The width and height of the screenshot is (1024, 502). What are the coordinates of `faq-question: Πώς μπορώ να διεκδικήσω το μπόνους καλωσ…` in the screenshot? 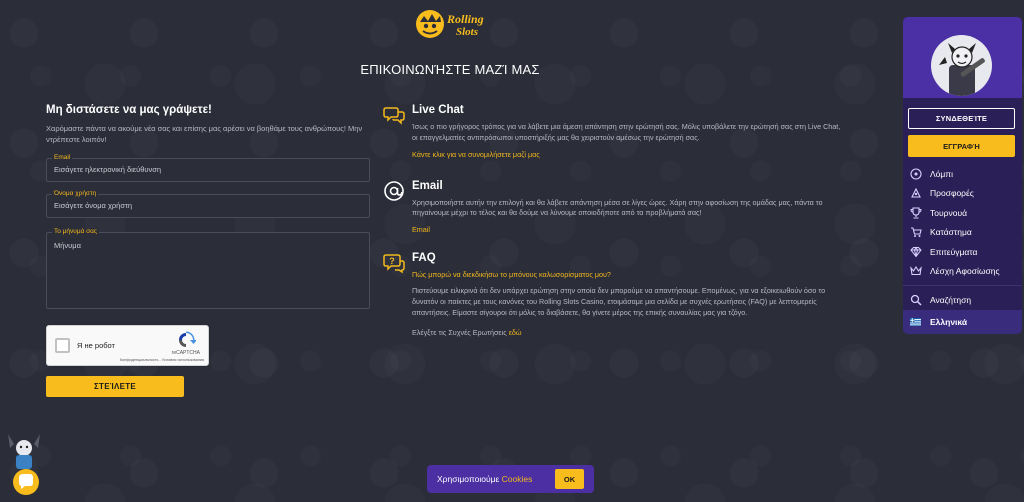 It's located at (627, 274).